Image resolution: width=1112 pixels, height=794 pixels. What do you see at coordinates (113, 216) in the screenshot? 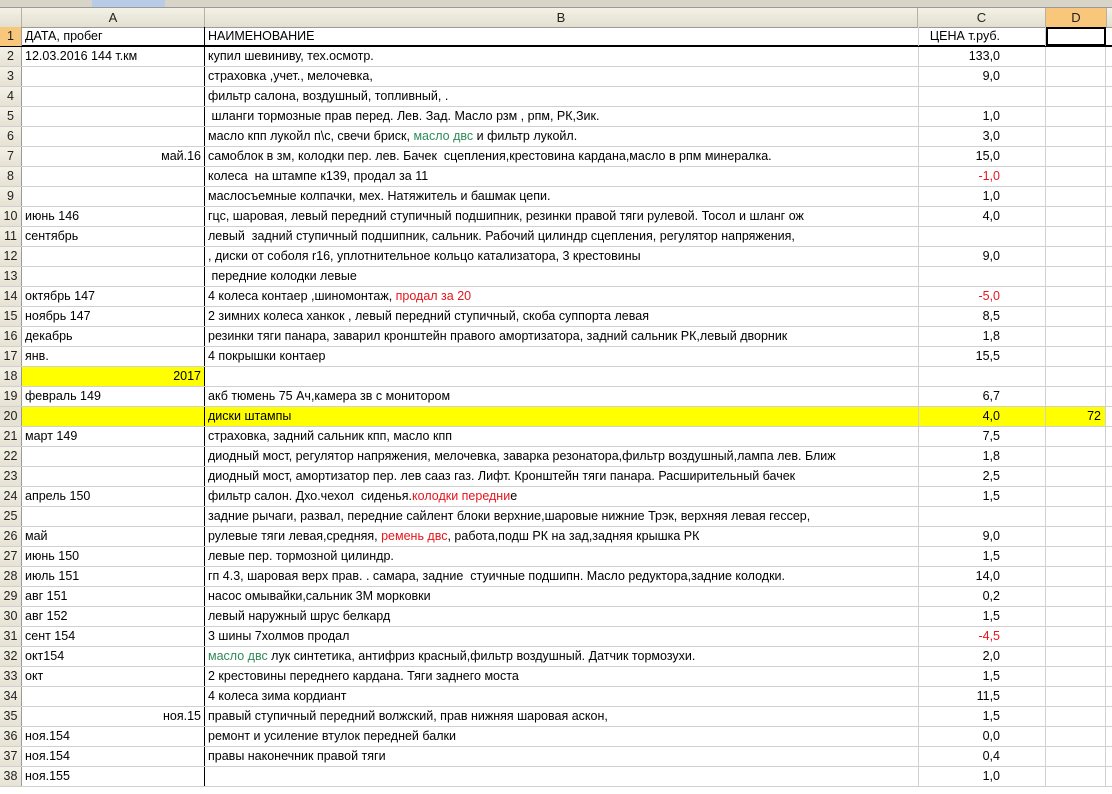
I see `cell-a: июнь 146` at bounding box center [113, 216].